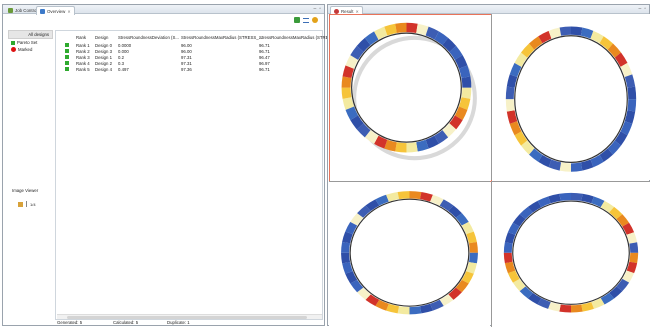 Image resolution: width=652 pixels, height=329 pixels. Describe the element at coordinates (103, 45) in the screenshot. I see `cell-design: Design 0` at that location.